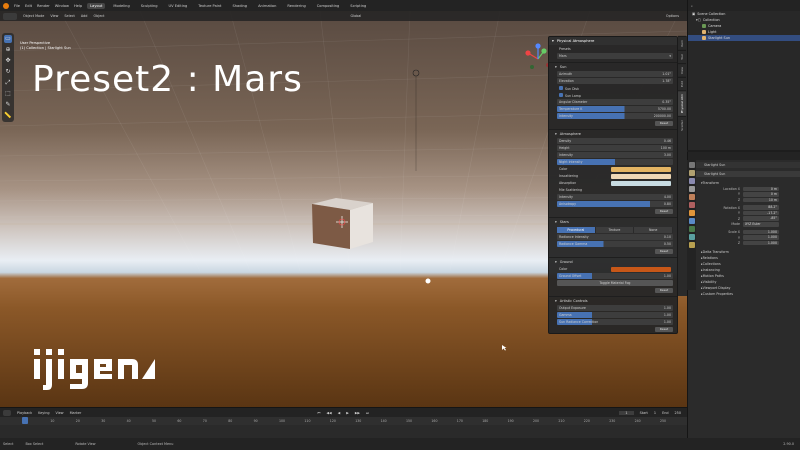  I want to click on anisotropy-slider: Anisotropy 0.80, so click(615, 204).